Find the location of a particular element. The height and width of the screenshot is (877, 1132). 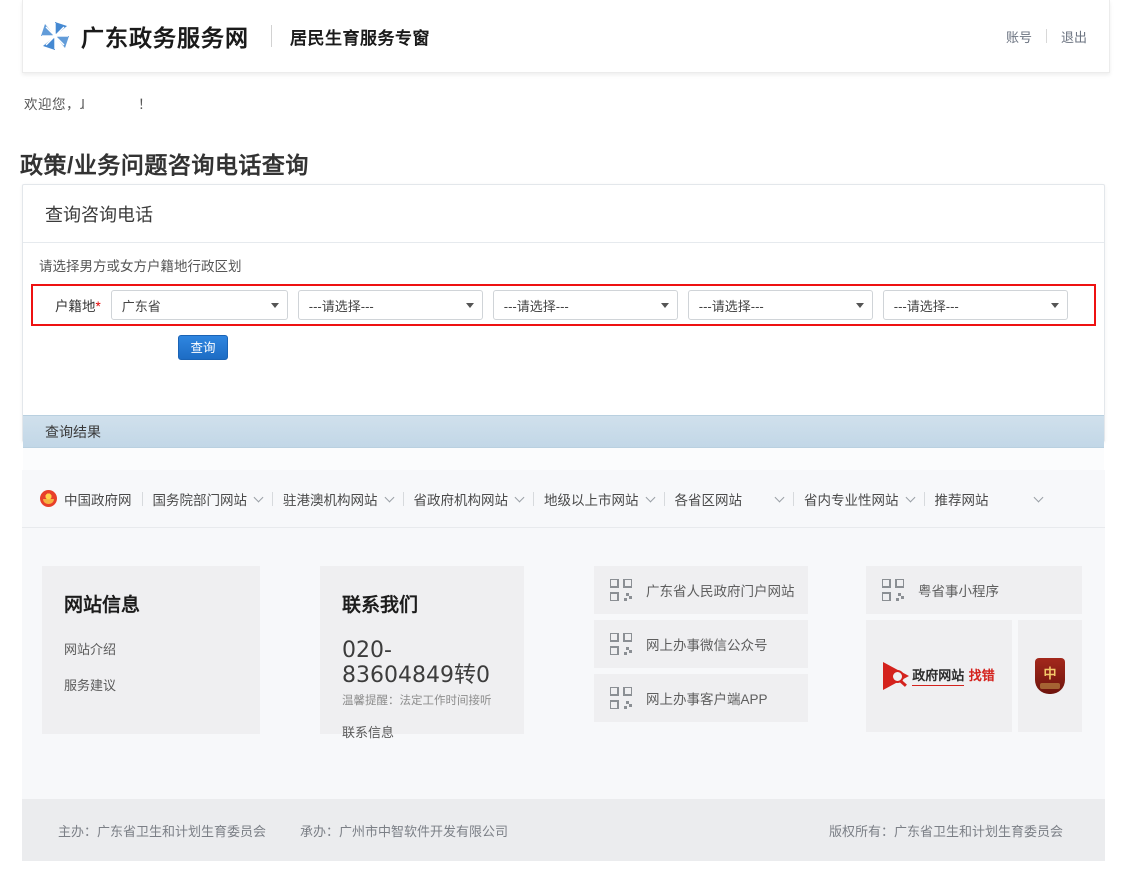

link-provincial-institutions: 省政府机构网站 is located at coordinates (469, 499).